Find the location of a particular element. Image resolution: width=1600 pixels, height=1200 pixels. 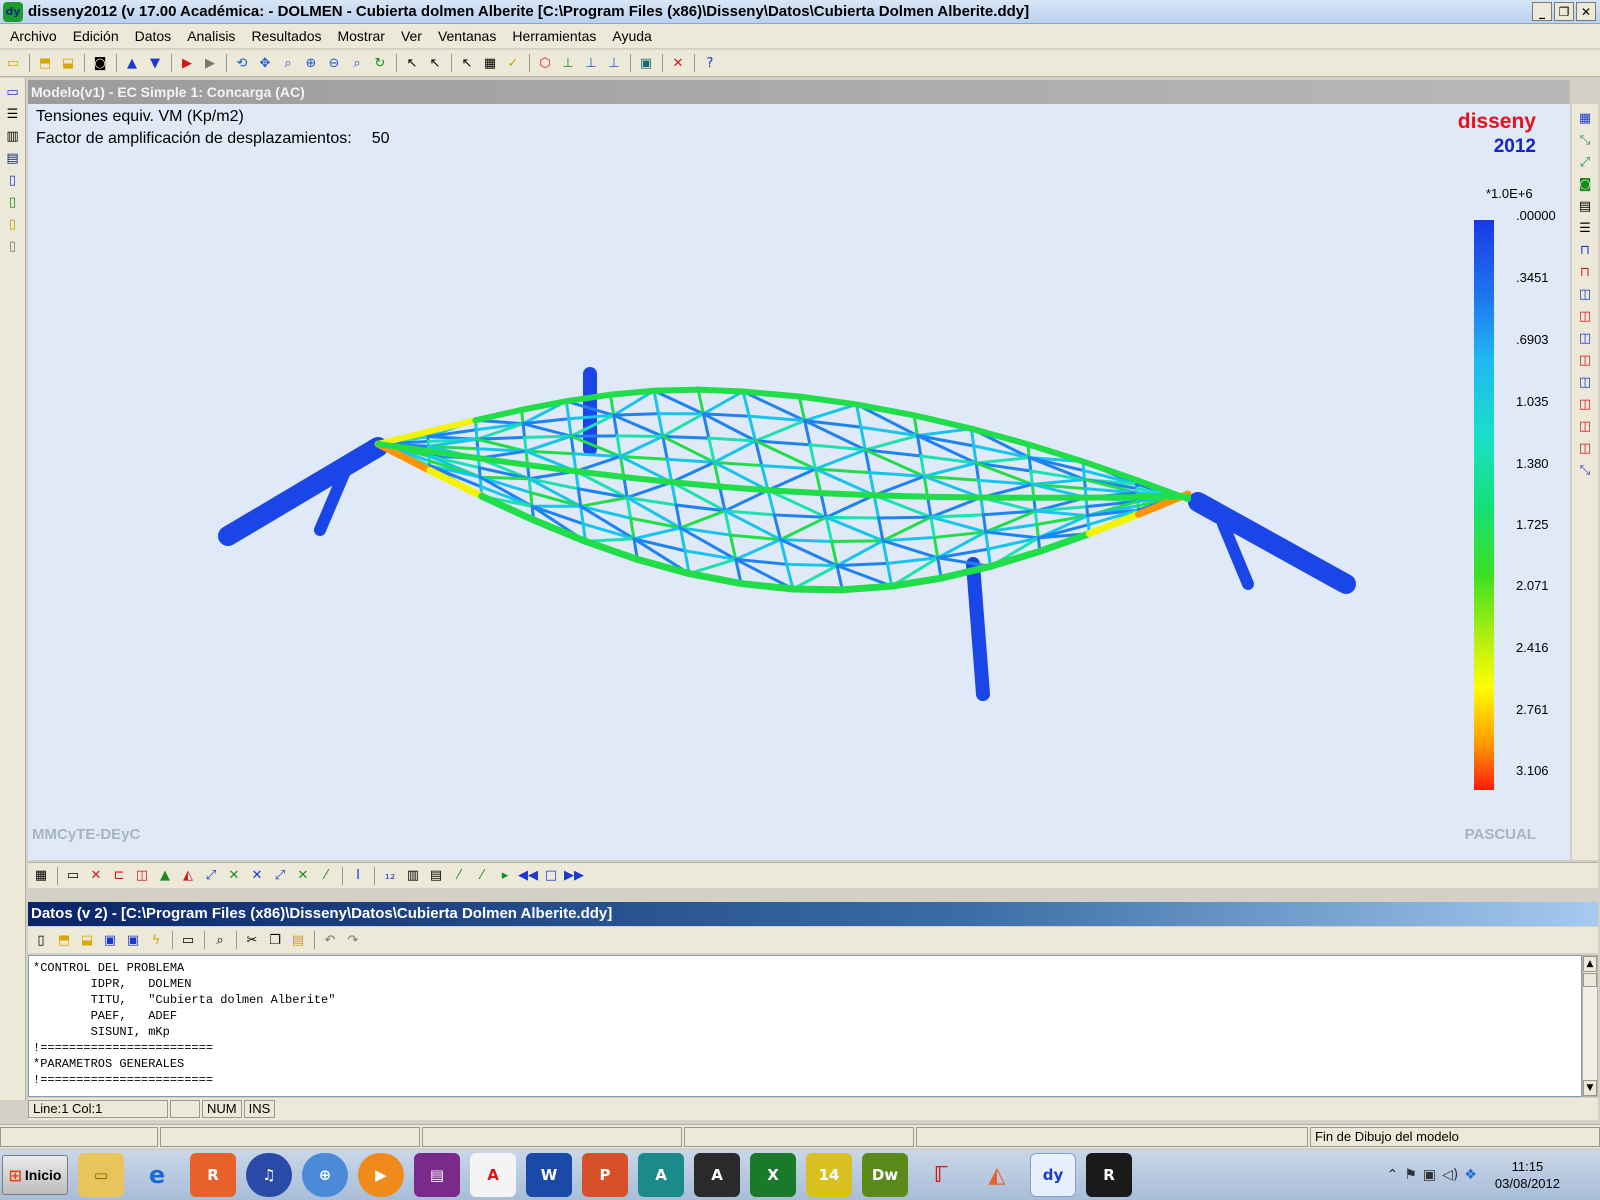

stop-icon: □ is located at coordinates (551, 876).